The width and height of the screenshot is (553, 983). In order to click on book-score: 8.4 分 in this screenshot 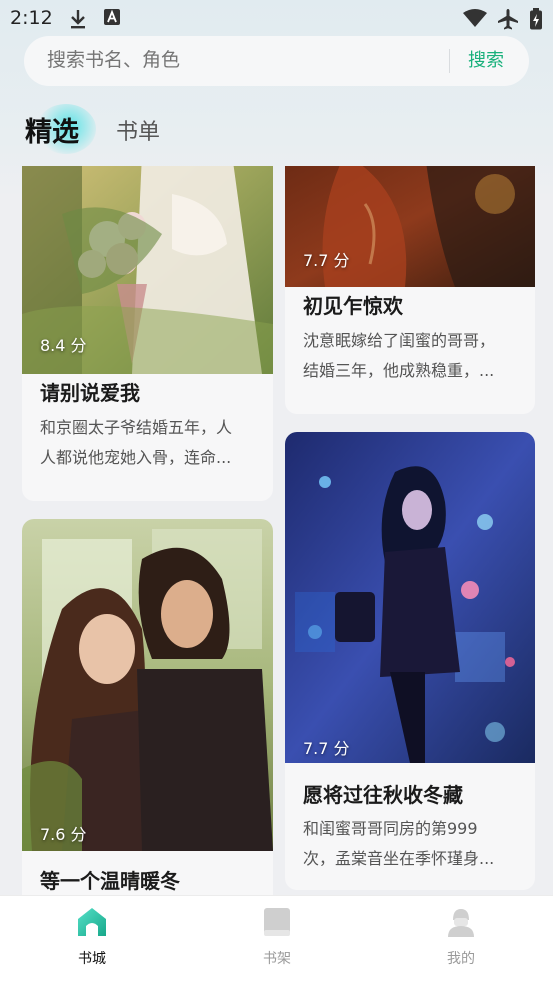, I will do `click(63, 345)`.